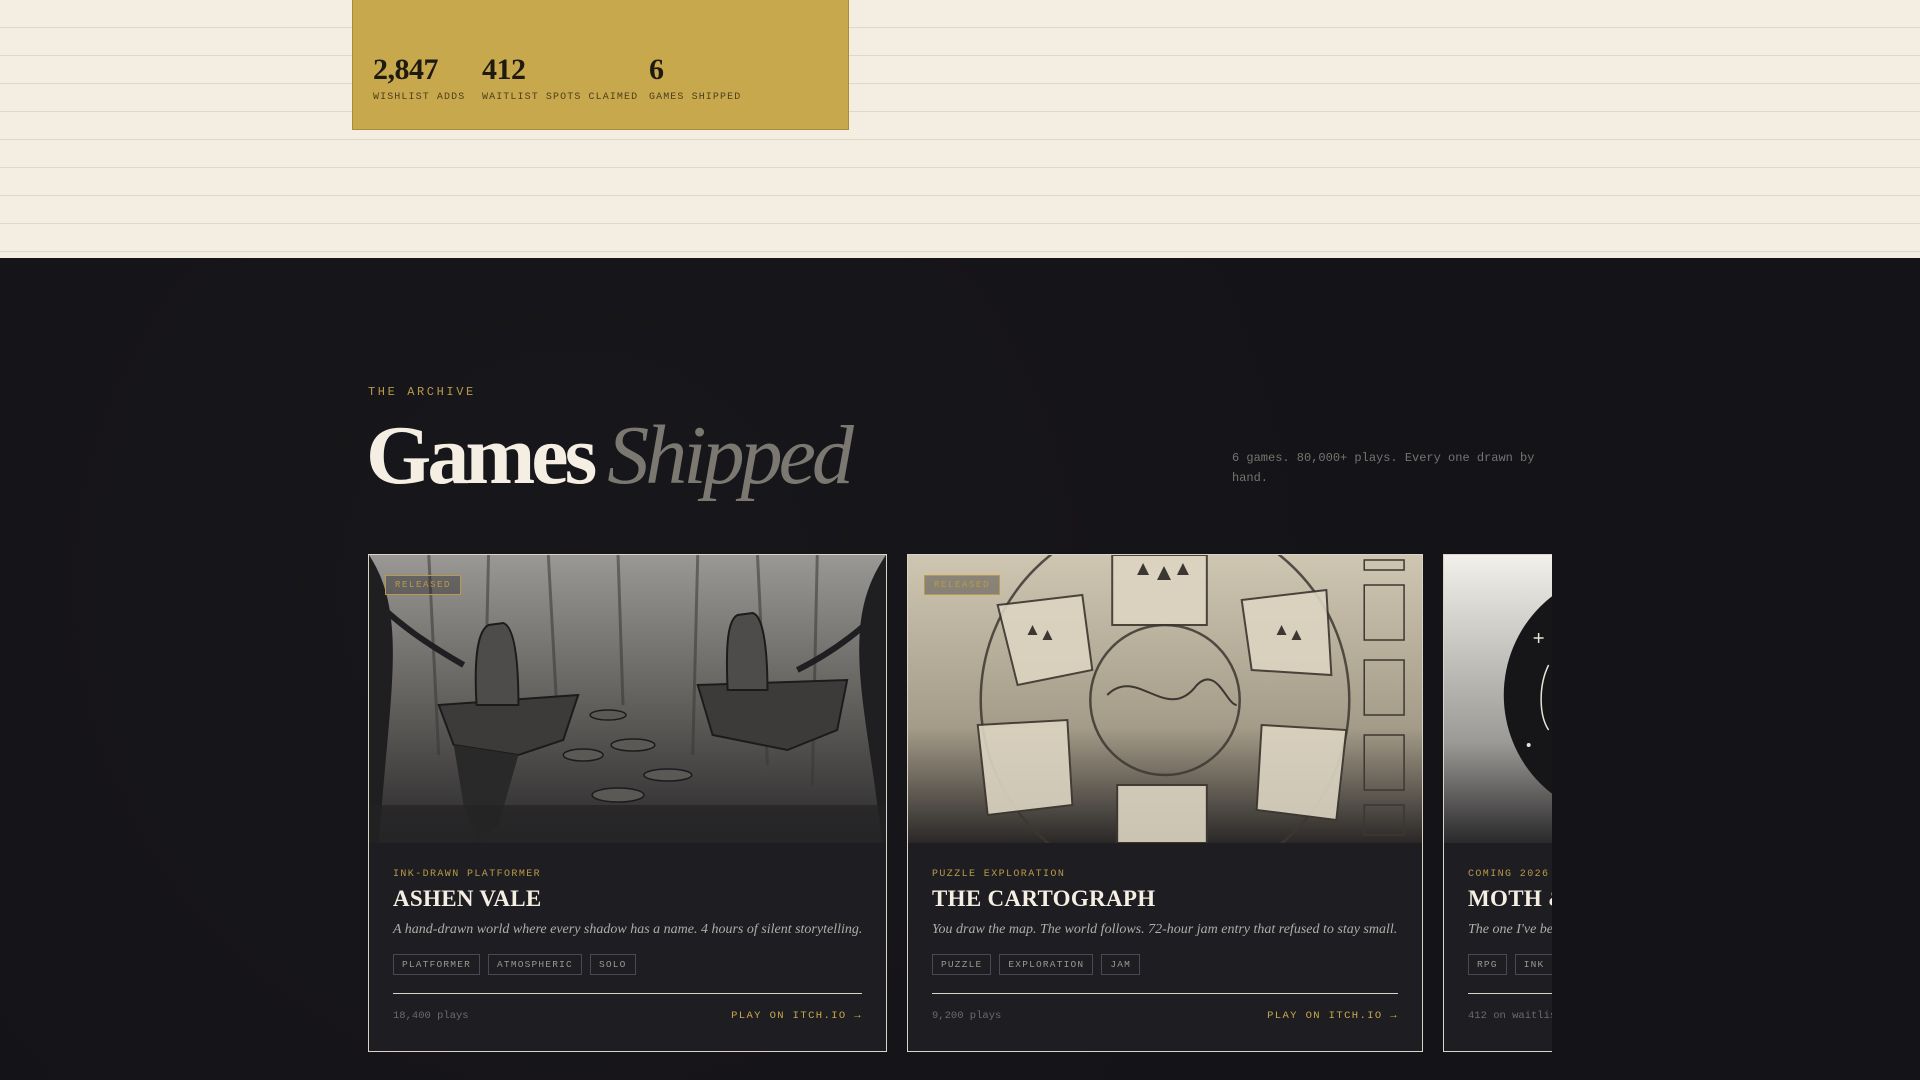 The height and width of the screenshot is (1080, 1920). Describe the element at coordinates (1121, 964) in the screenshot. I see `tag: JAM` at that location.